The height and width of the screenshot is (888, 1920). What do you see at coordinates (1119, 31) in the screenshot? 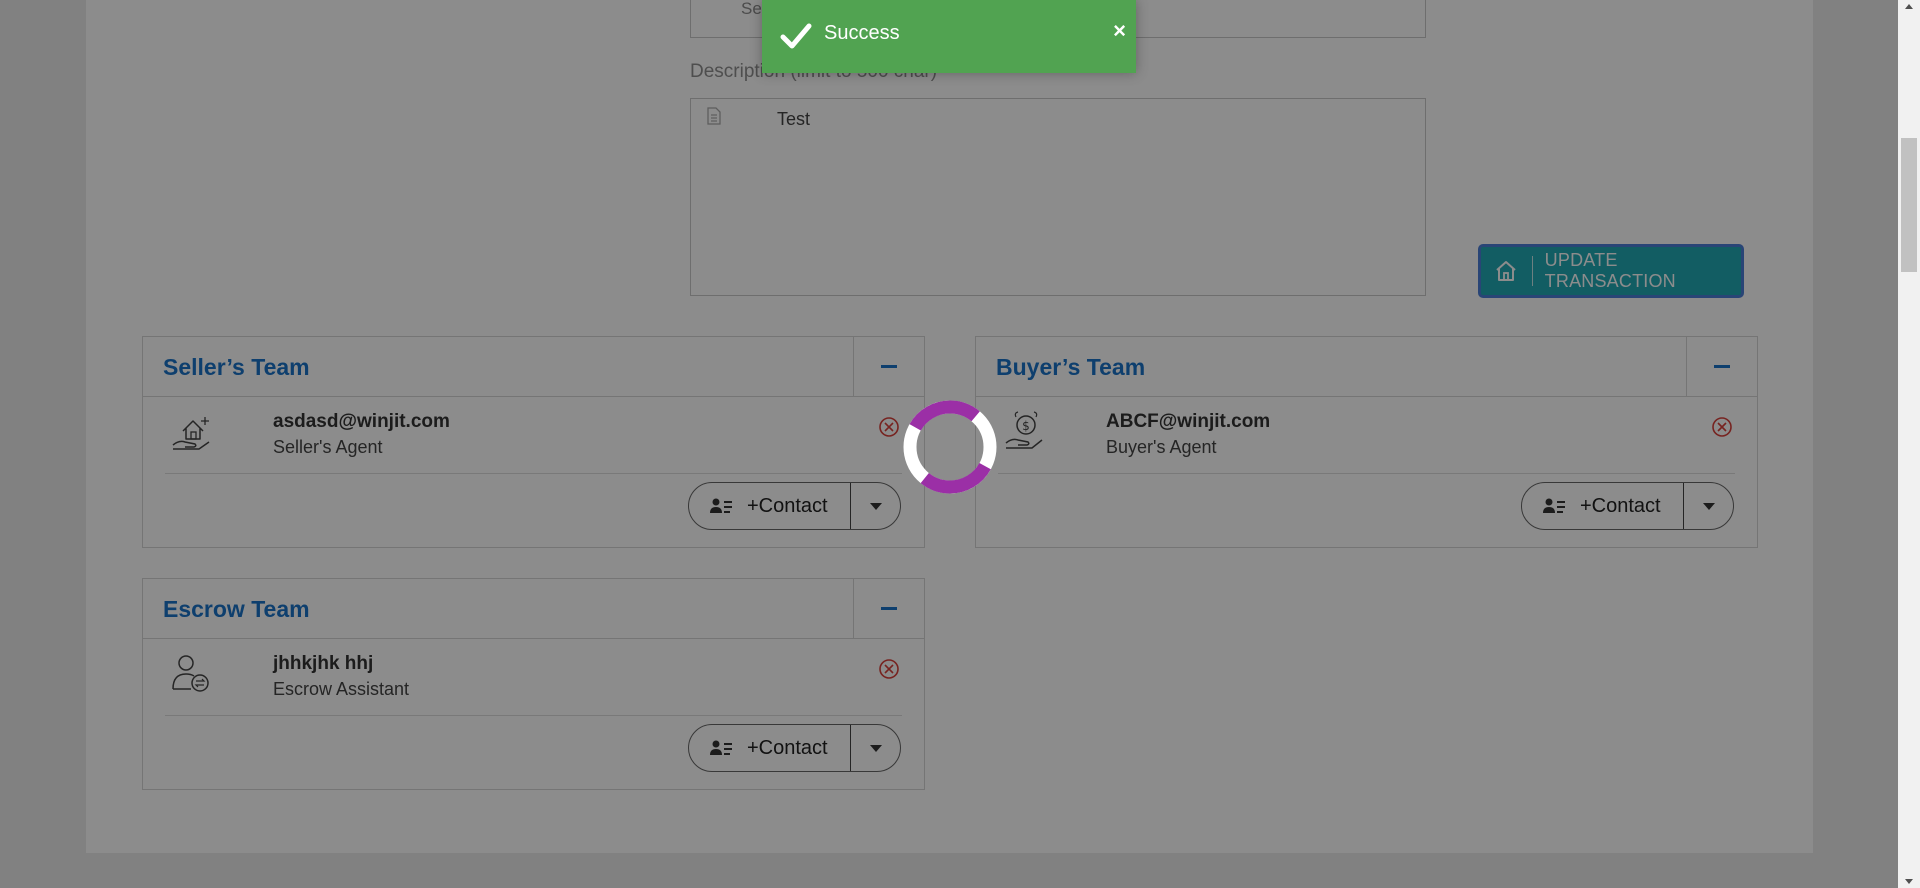
I see `toast-close-button: ×` at bounding box center [1119, 31].